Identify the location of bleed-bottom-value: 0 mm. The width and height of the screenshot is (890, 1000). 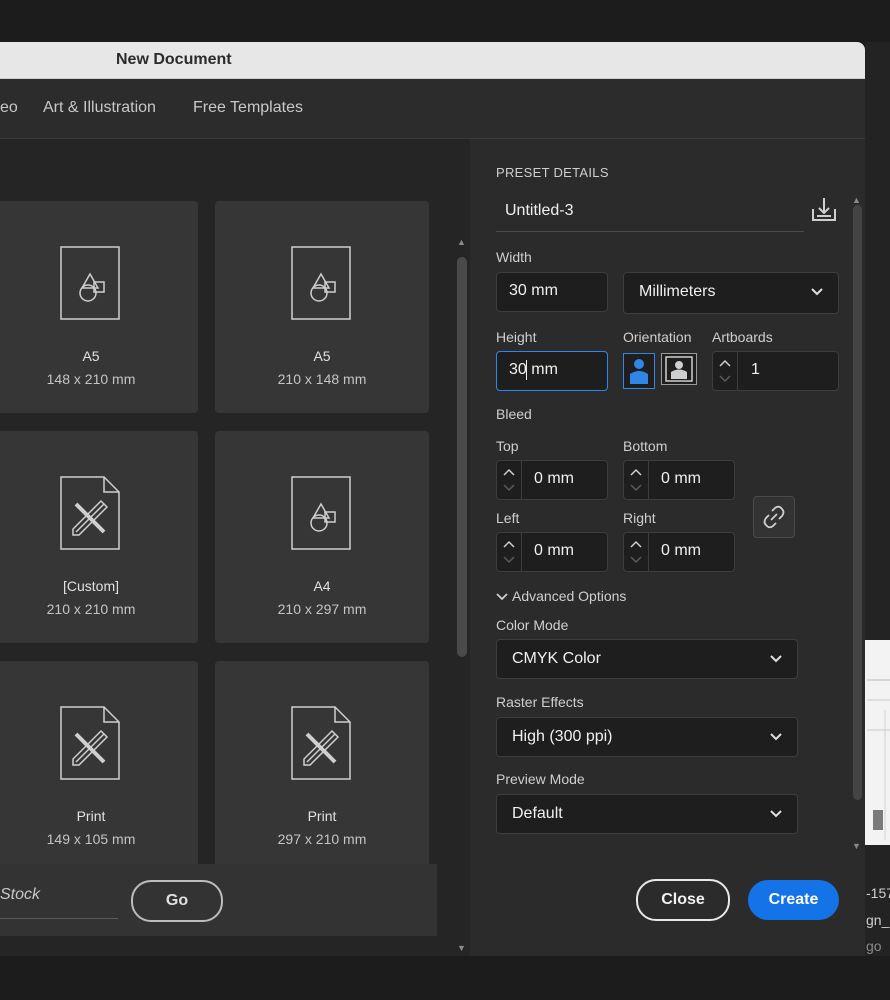
(681, 478).